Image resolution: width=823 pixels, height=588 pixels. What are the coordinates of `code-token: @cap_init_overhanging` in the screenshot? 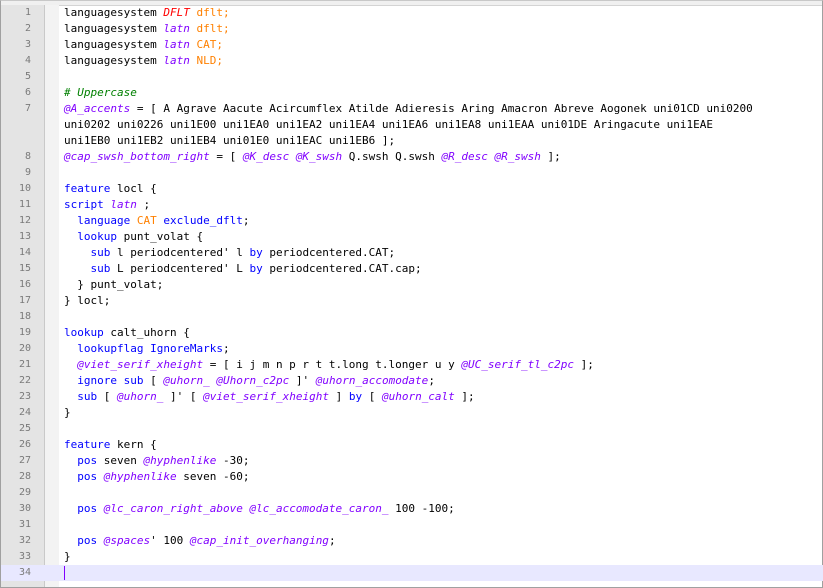 It's located at (259, 540).